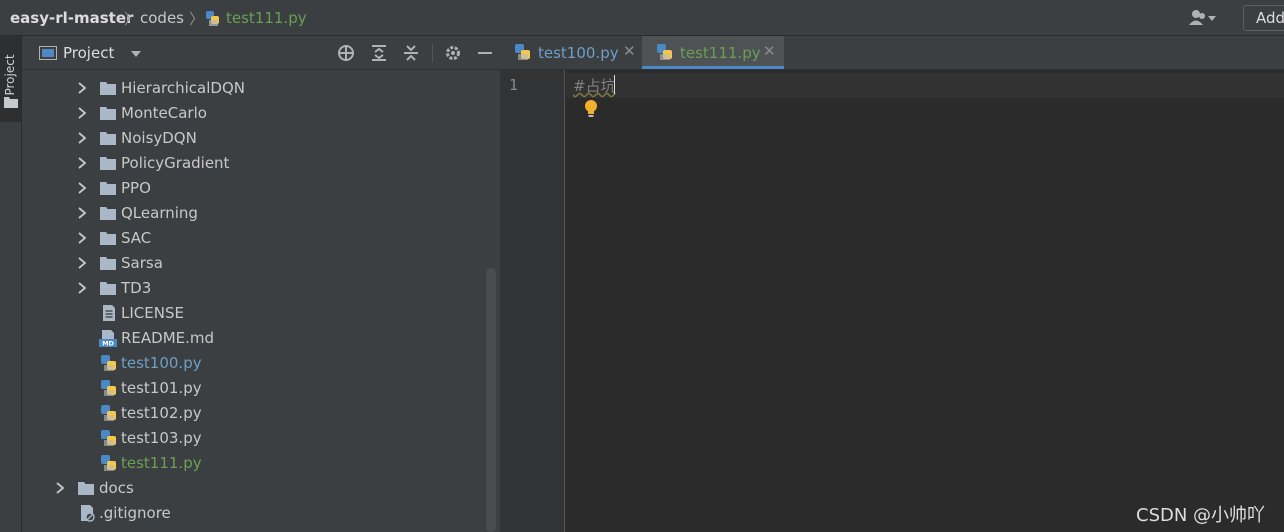 The image size is (1284, 532). What do you see at coordinates (11, 284) in the screenshot?
I see `tool-window-strip: Project` at bounding box center [11, 284].